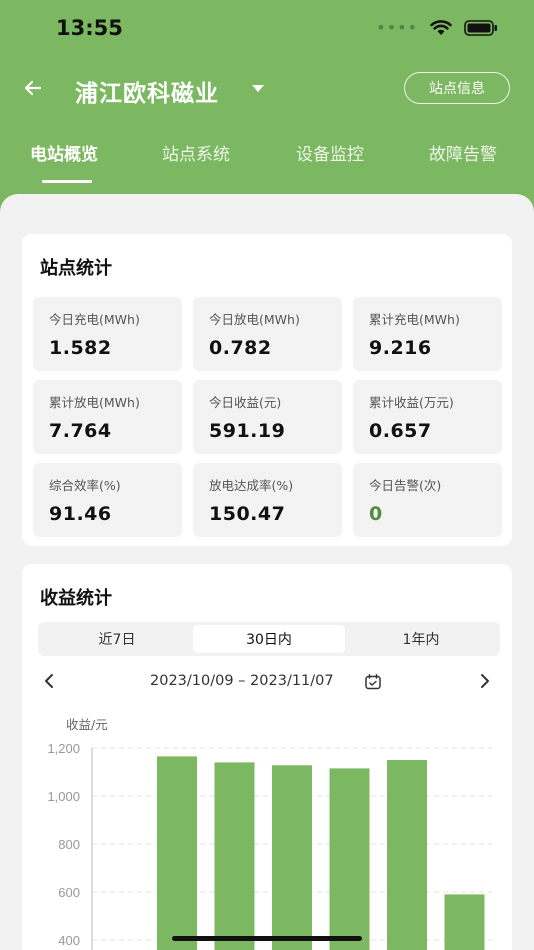  What do you see at coordinates (76, 268) in the screenshot?
I see `station-stats-title: 站点统计` at bounding box center [76, 268].